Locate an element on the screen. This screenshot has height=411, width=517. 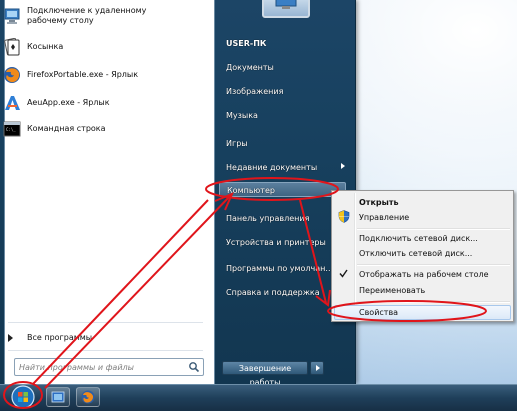
user-picture is located at coordinates (286, 9).